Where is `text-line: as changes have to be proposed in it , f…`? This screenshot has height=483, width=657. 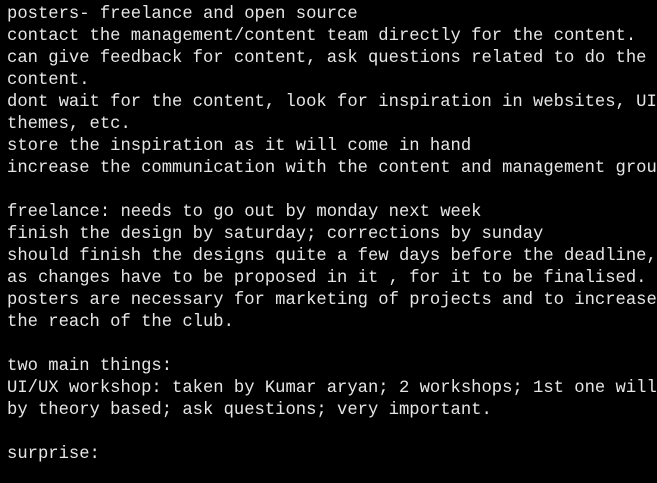 text-line: as changes have to be proposed in it , f… is located at coordinates (327, 278).